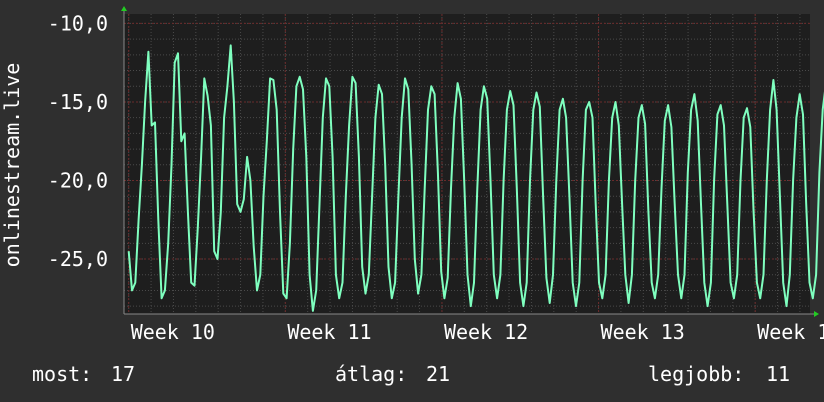  Describe the element at coordinates (329, 332) in the screenshot. I see `x-tick-label: Week 11` at that location.